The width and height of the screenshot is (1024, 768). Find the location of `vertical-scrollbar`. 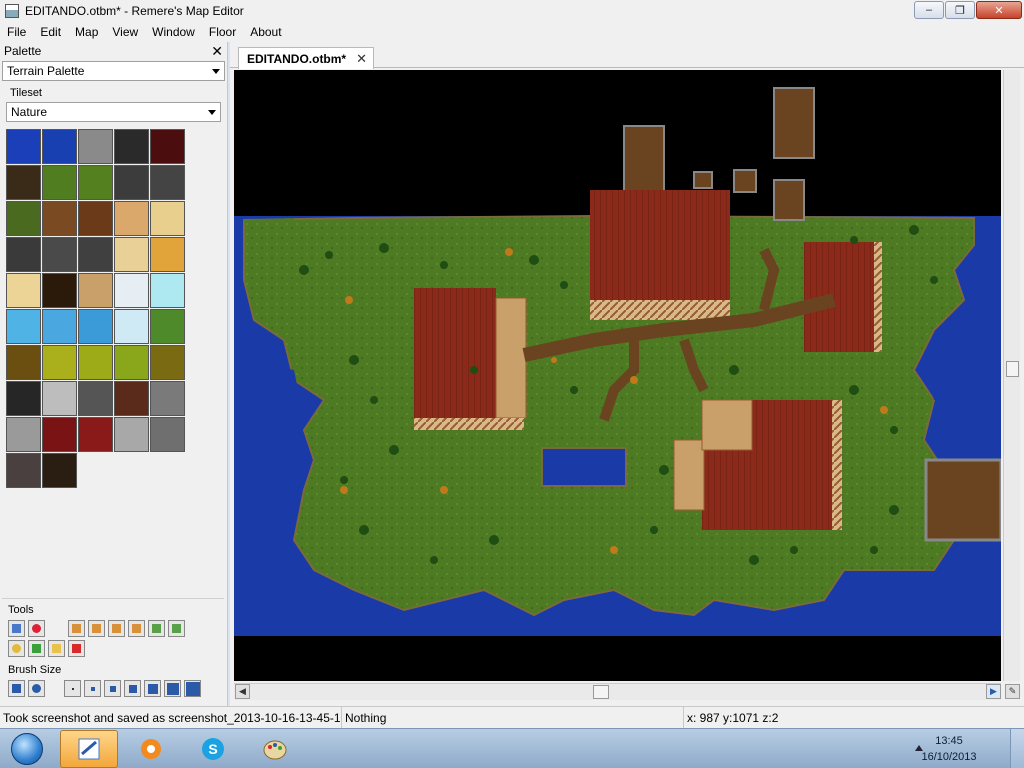

vertical-scrollbar is located at coordinates (1011, 375).